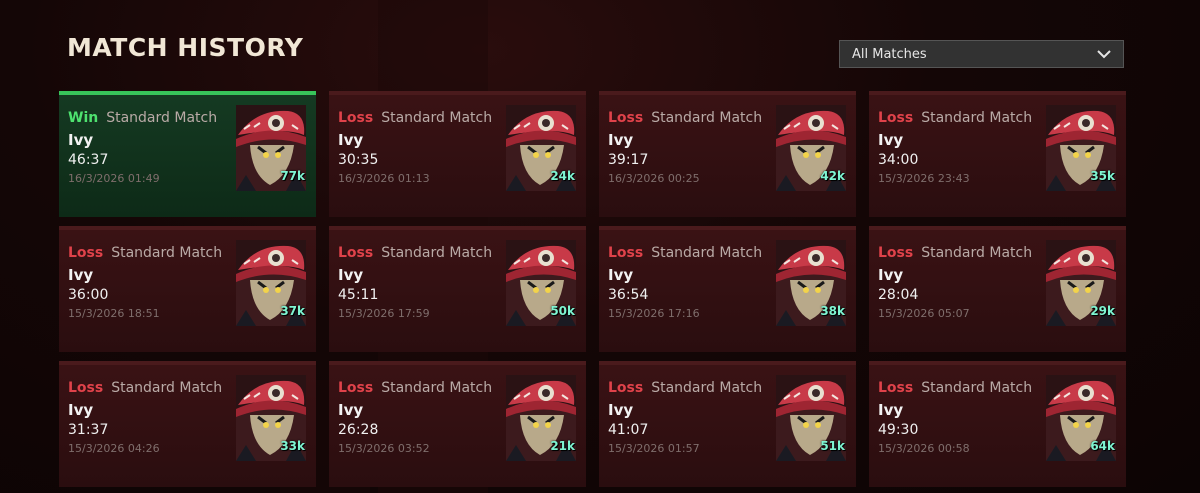 The width and height of the screenshot is (1200, 493). What do you see at coordinates (88, 430) in the screenshot?
I see `match-duration: 31:37` at bounding box center [88, 430].